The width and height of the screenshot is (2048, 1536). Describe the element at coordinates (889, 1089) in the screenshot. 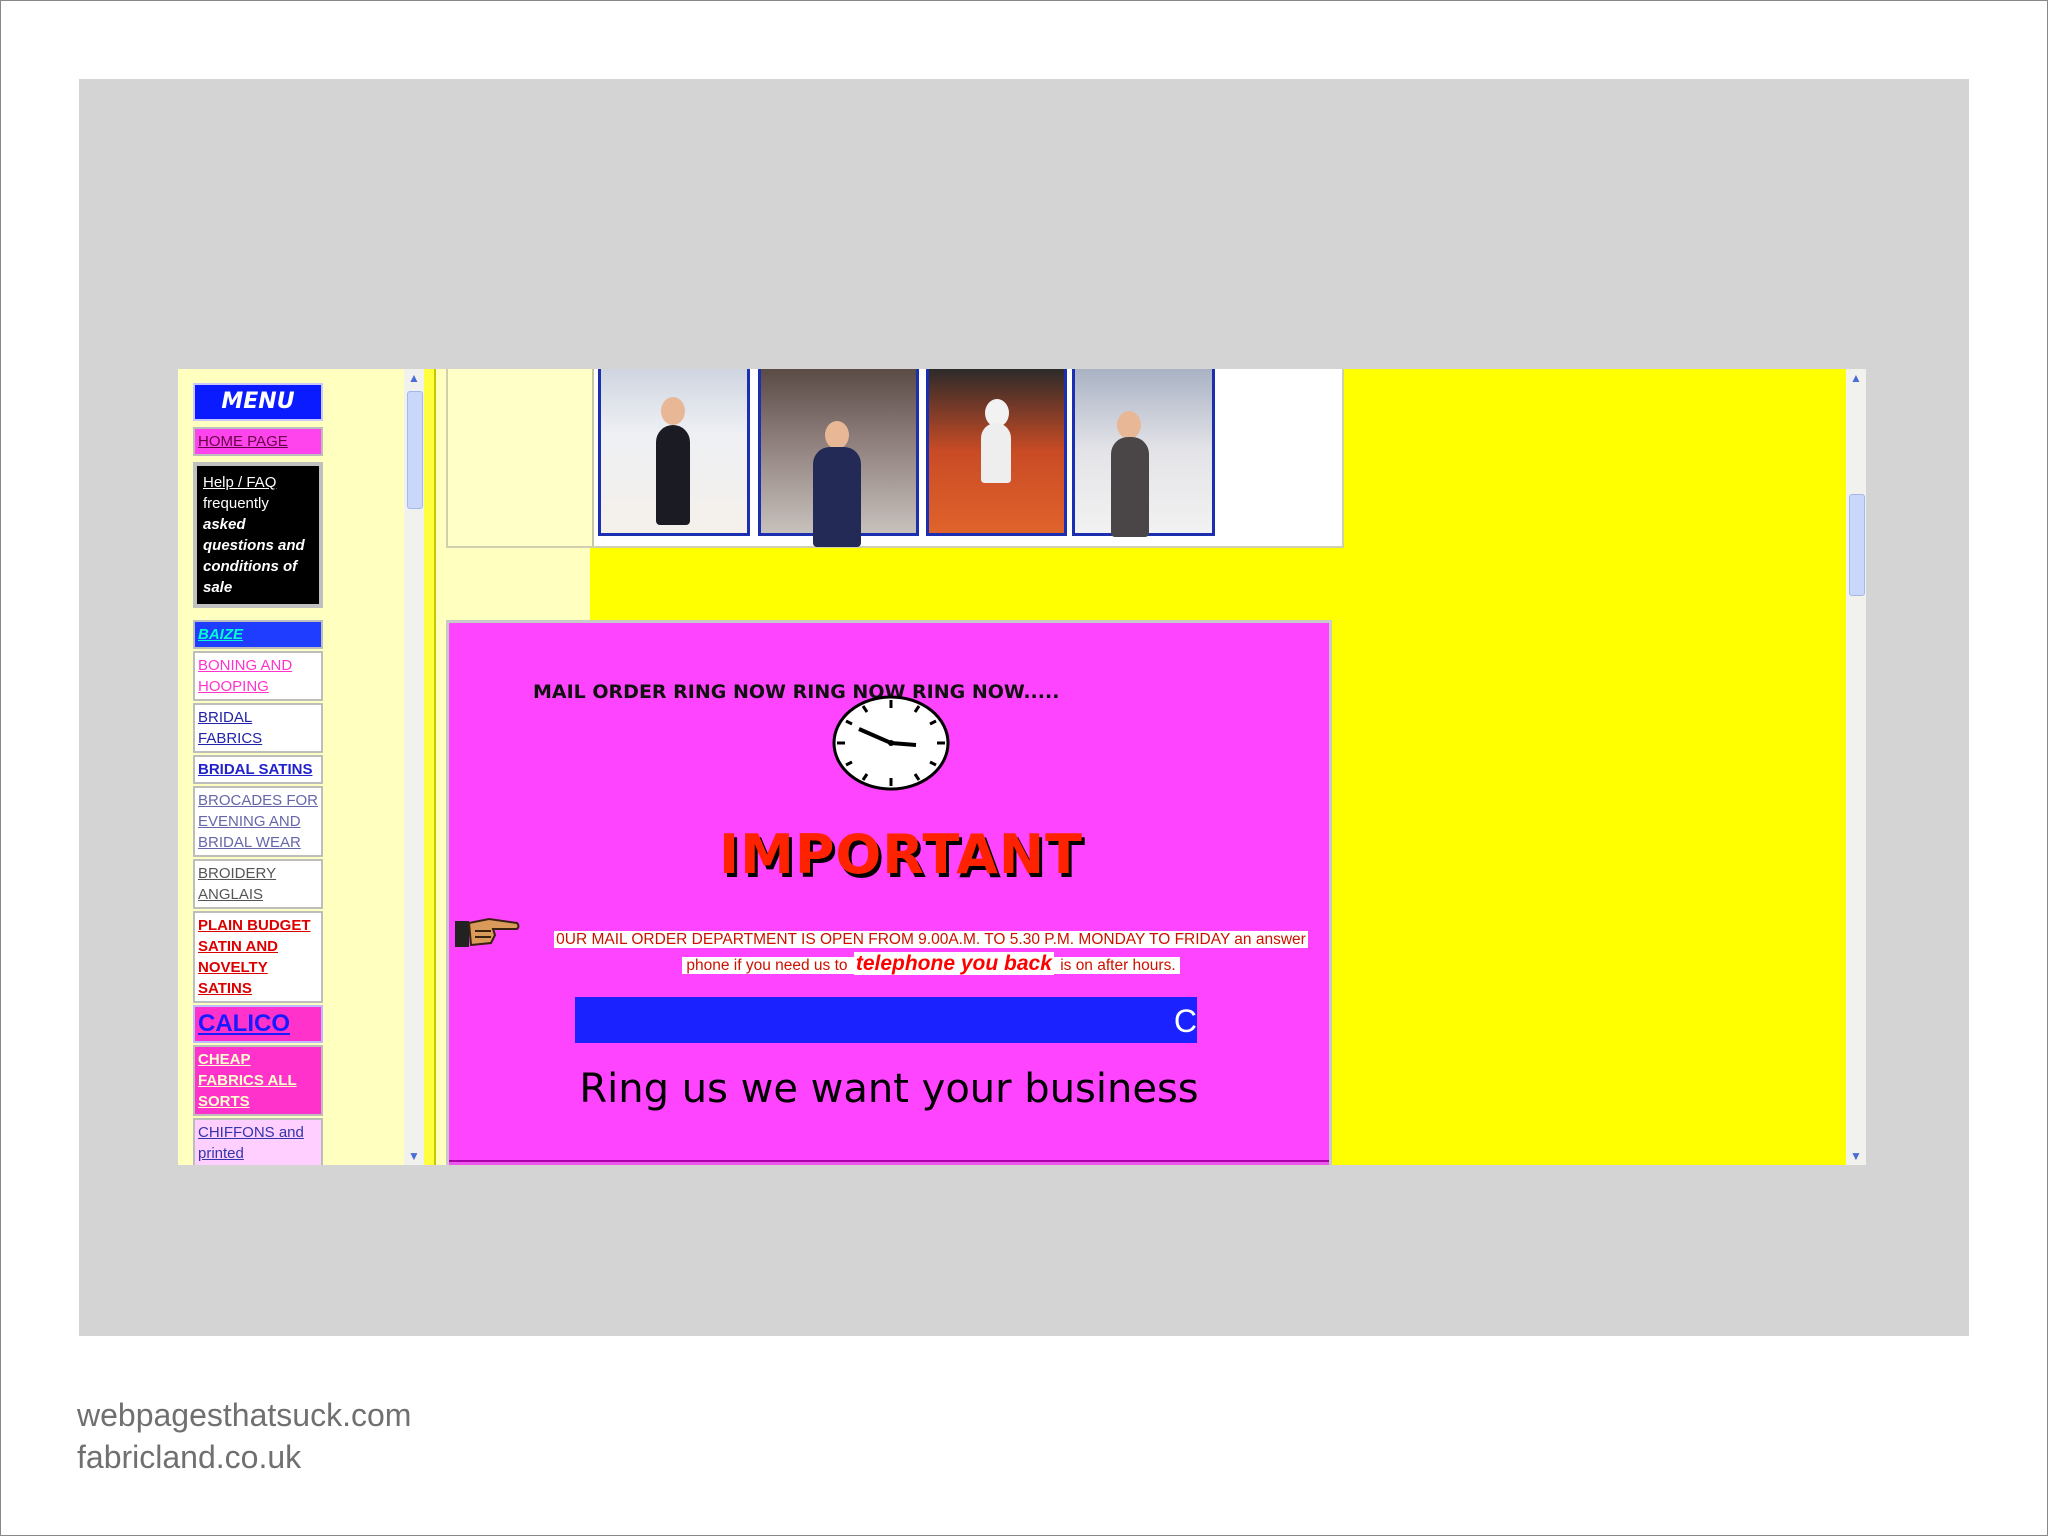

I see `tagline: Ring us we want your business` at that location.